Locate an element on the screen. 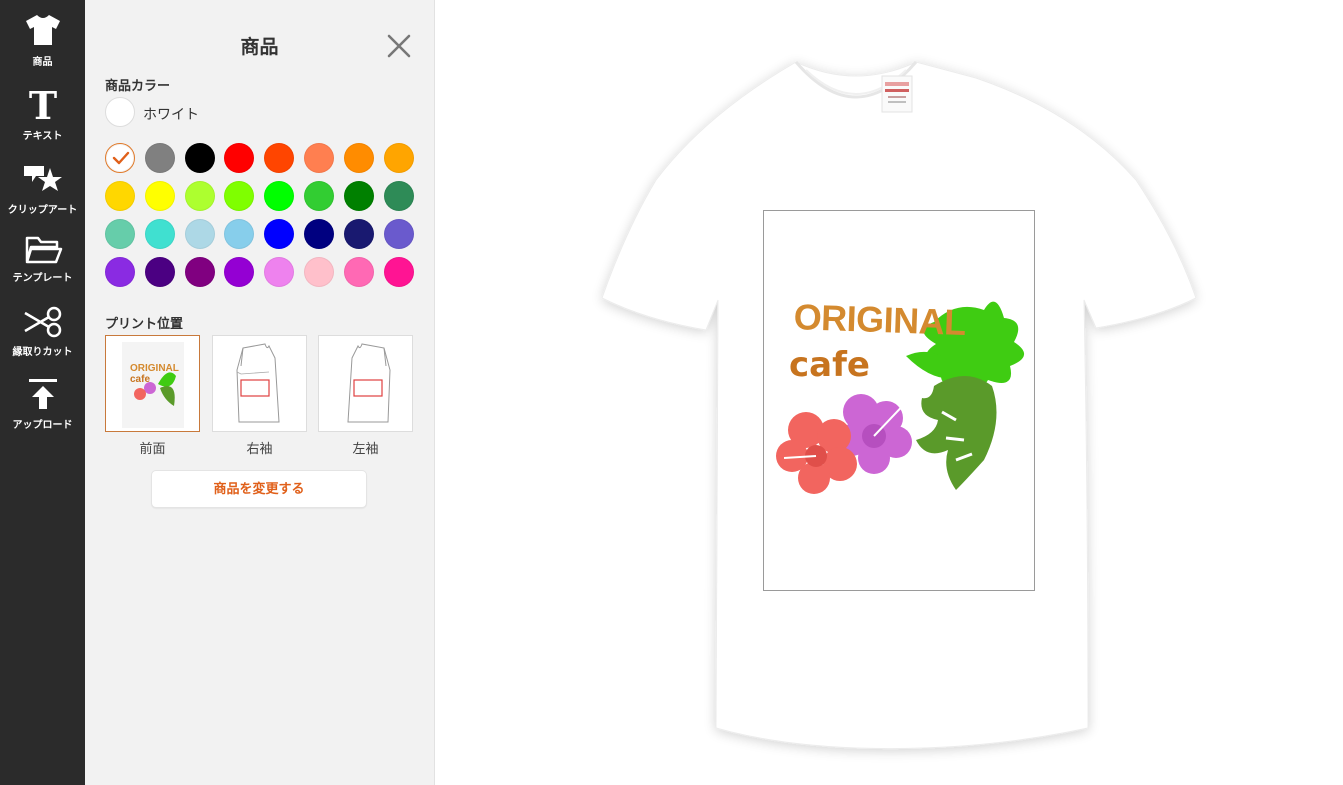 The image size is (1343, 785). svg-text: ORIGINAL is located at coordinates (154, 368).